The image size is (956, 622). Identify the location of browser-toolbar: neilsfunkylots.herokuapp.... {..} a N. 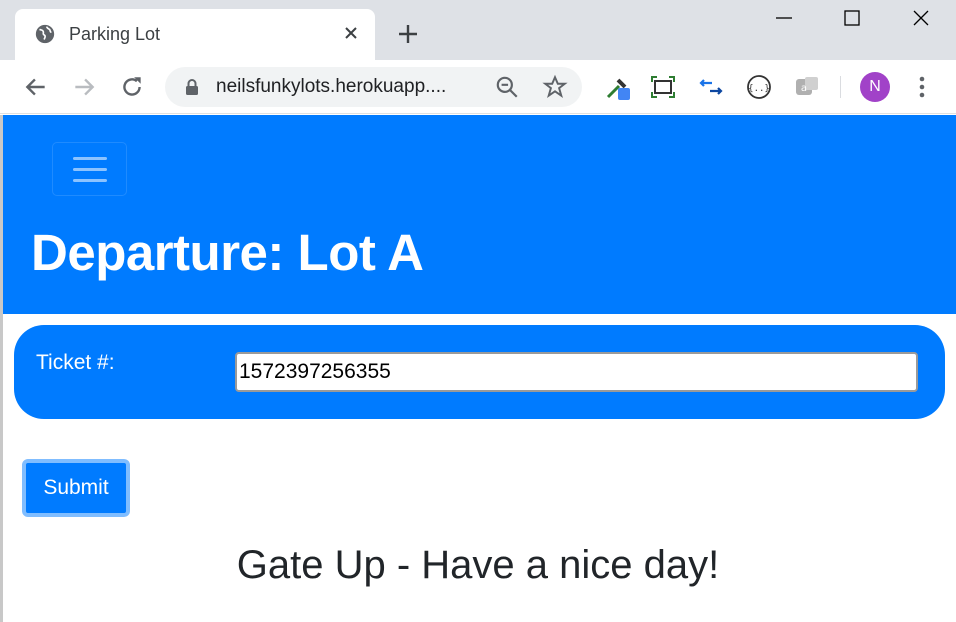
(478, 87).